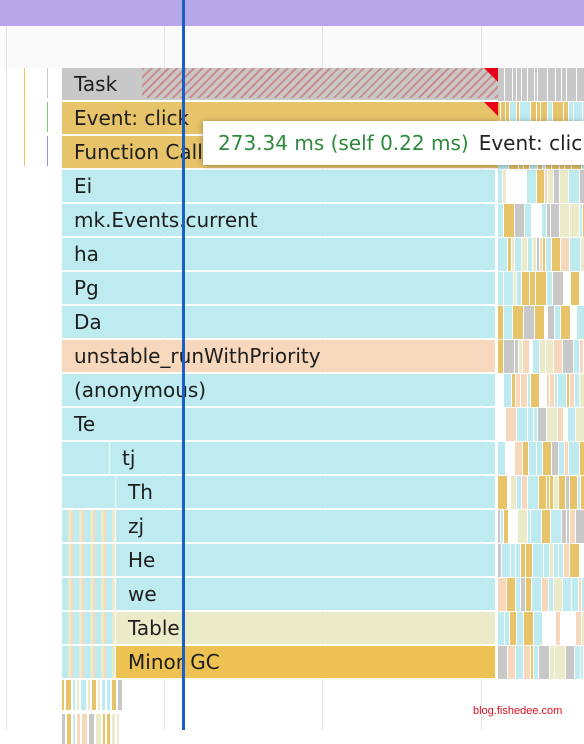 The width and height of the screenshot is (584, 744). I want to click on time-cursor-line, so click(183, 365).